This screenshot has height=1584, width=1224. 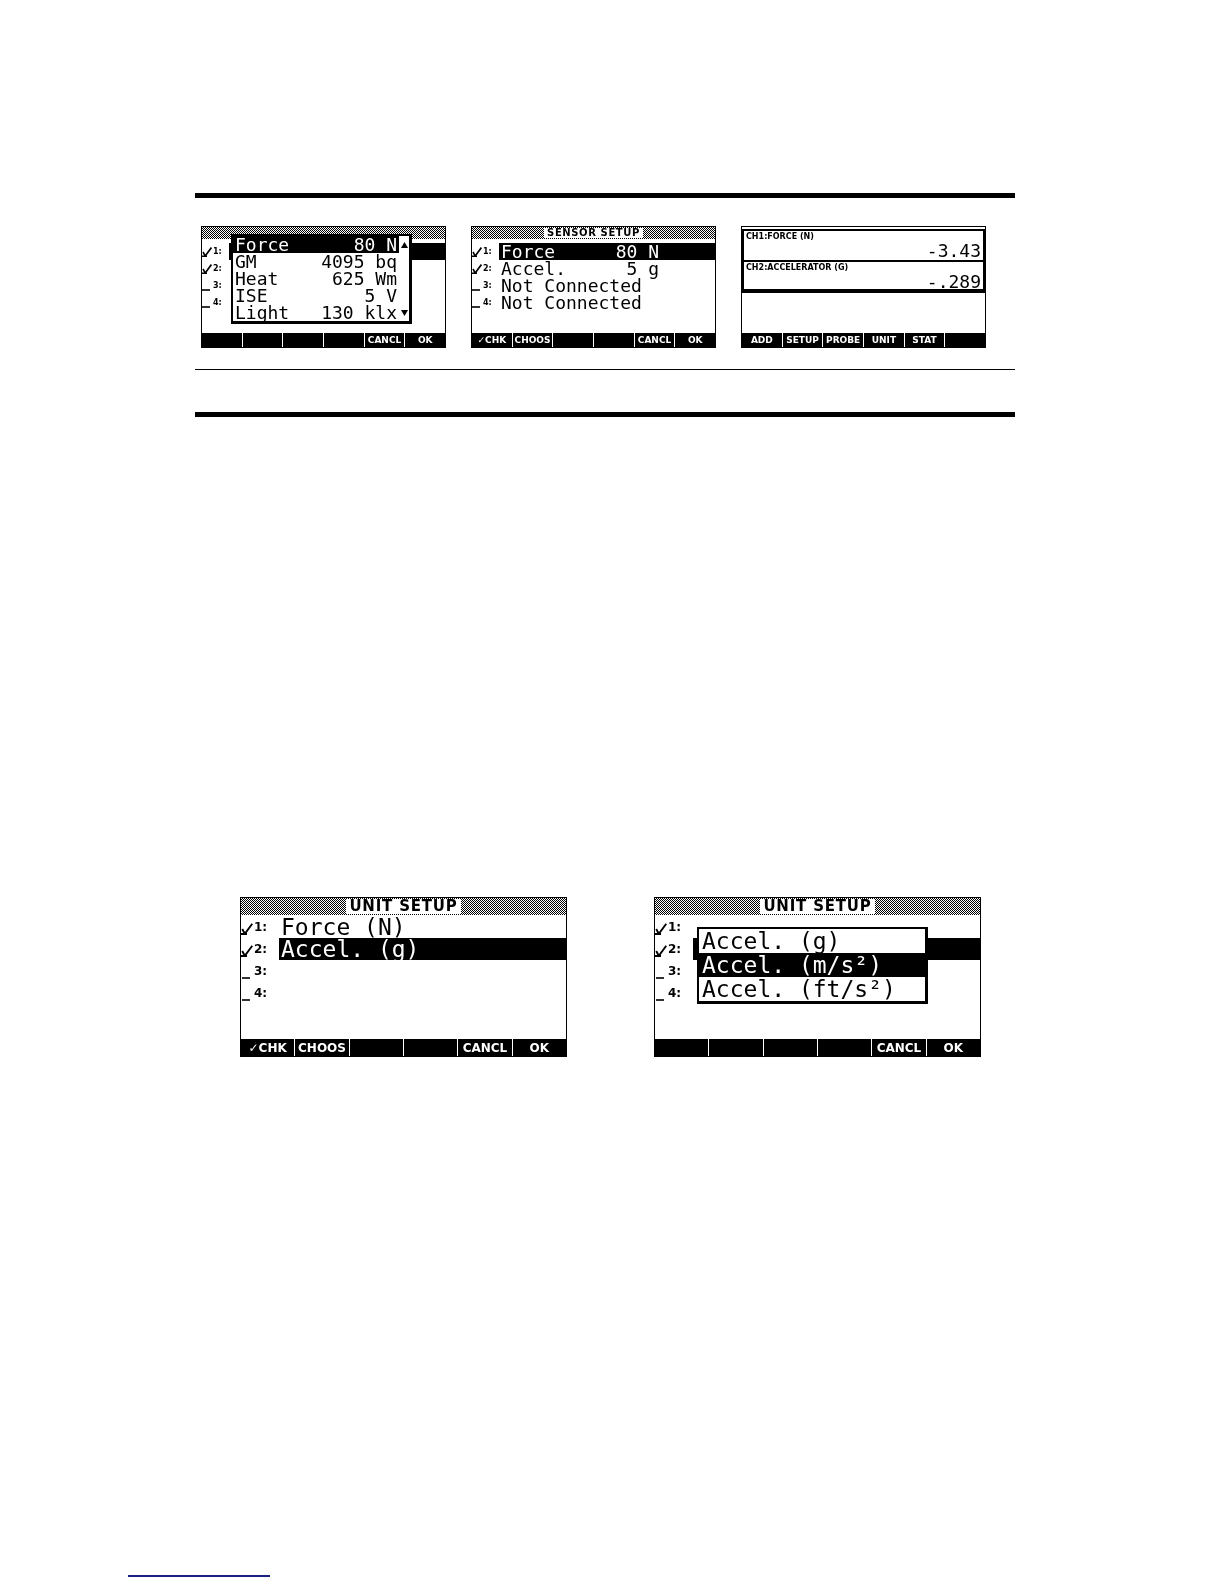 I want to click on channel-reading: -.289, so click(x=953, y=282).